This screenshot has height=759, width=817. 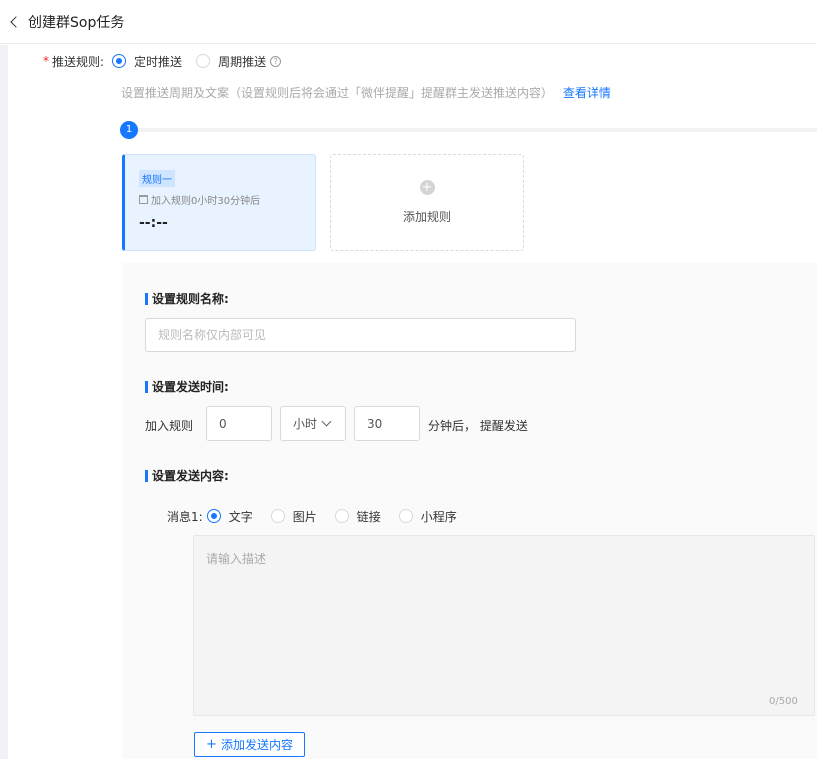 What do you see at coordinates (408, 22) in the screenshot?
I see `page-header: 创建群Sop任务` at bounding box center [408, 22].